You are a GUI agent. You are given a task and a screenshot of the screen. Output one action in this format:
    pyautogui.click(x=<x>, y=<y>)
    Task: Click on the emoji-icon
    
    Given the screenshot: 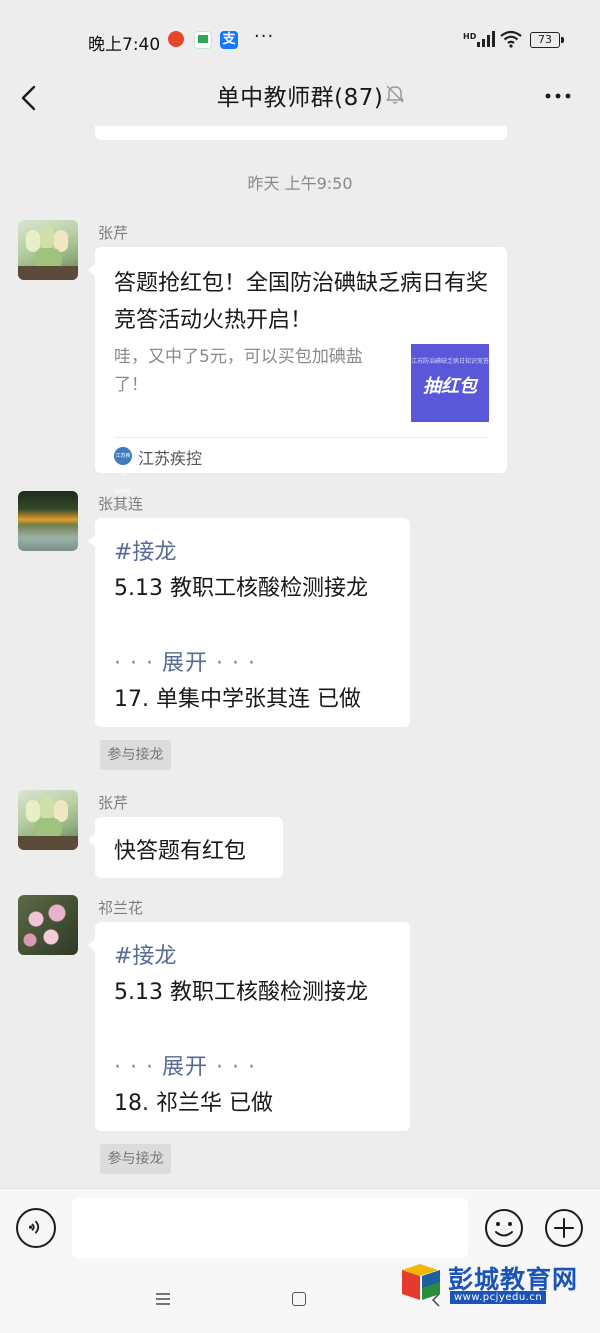 What is the action you would take?
    pyautogui.click(x=504, y=1228)
    